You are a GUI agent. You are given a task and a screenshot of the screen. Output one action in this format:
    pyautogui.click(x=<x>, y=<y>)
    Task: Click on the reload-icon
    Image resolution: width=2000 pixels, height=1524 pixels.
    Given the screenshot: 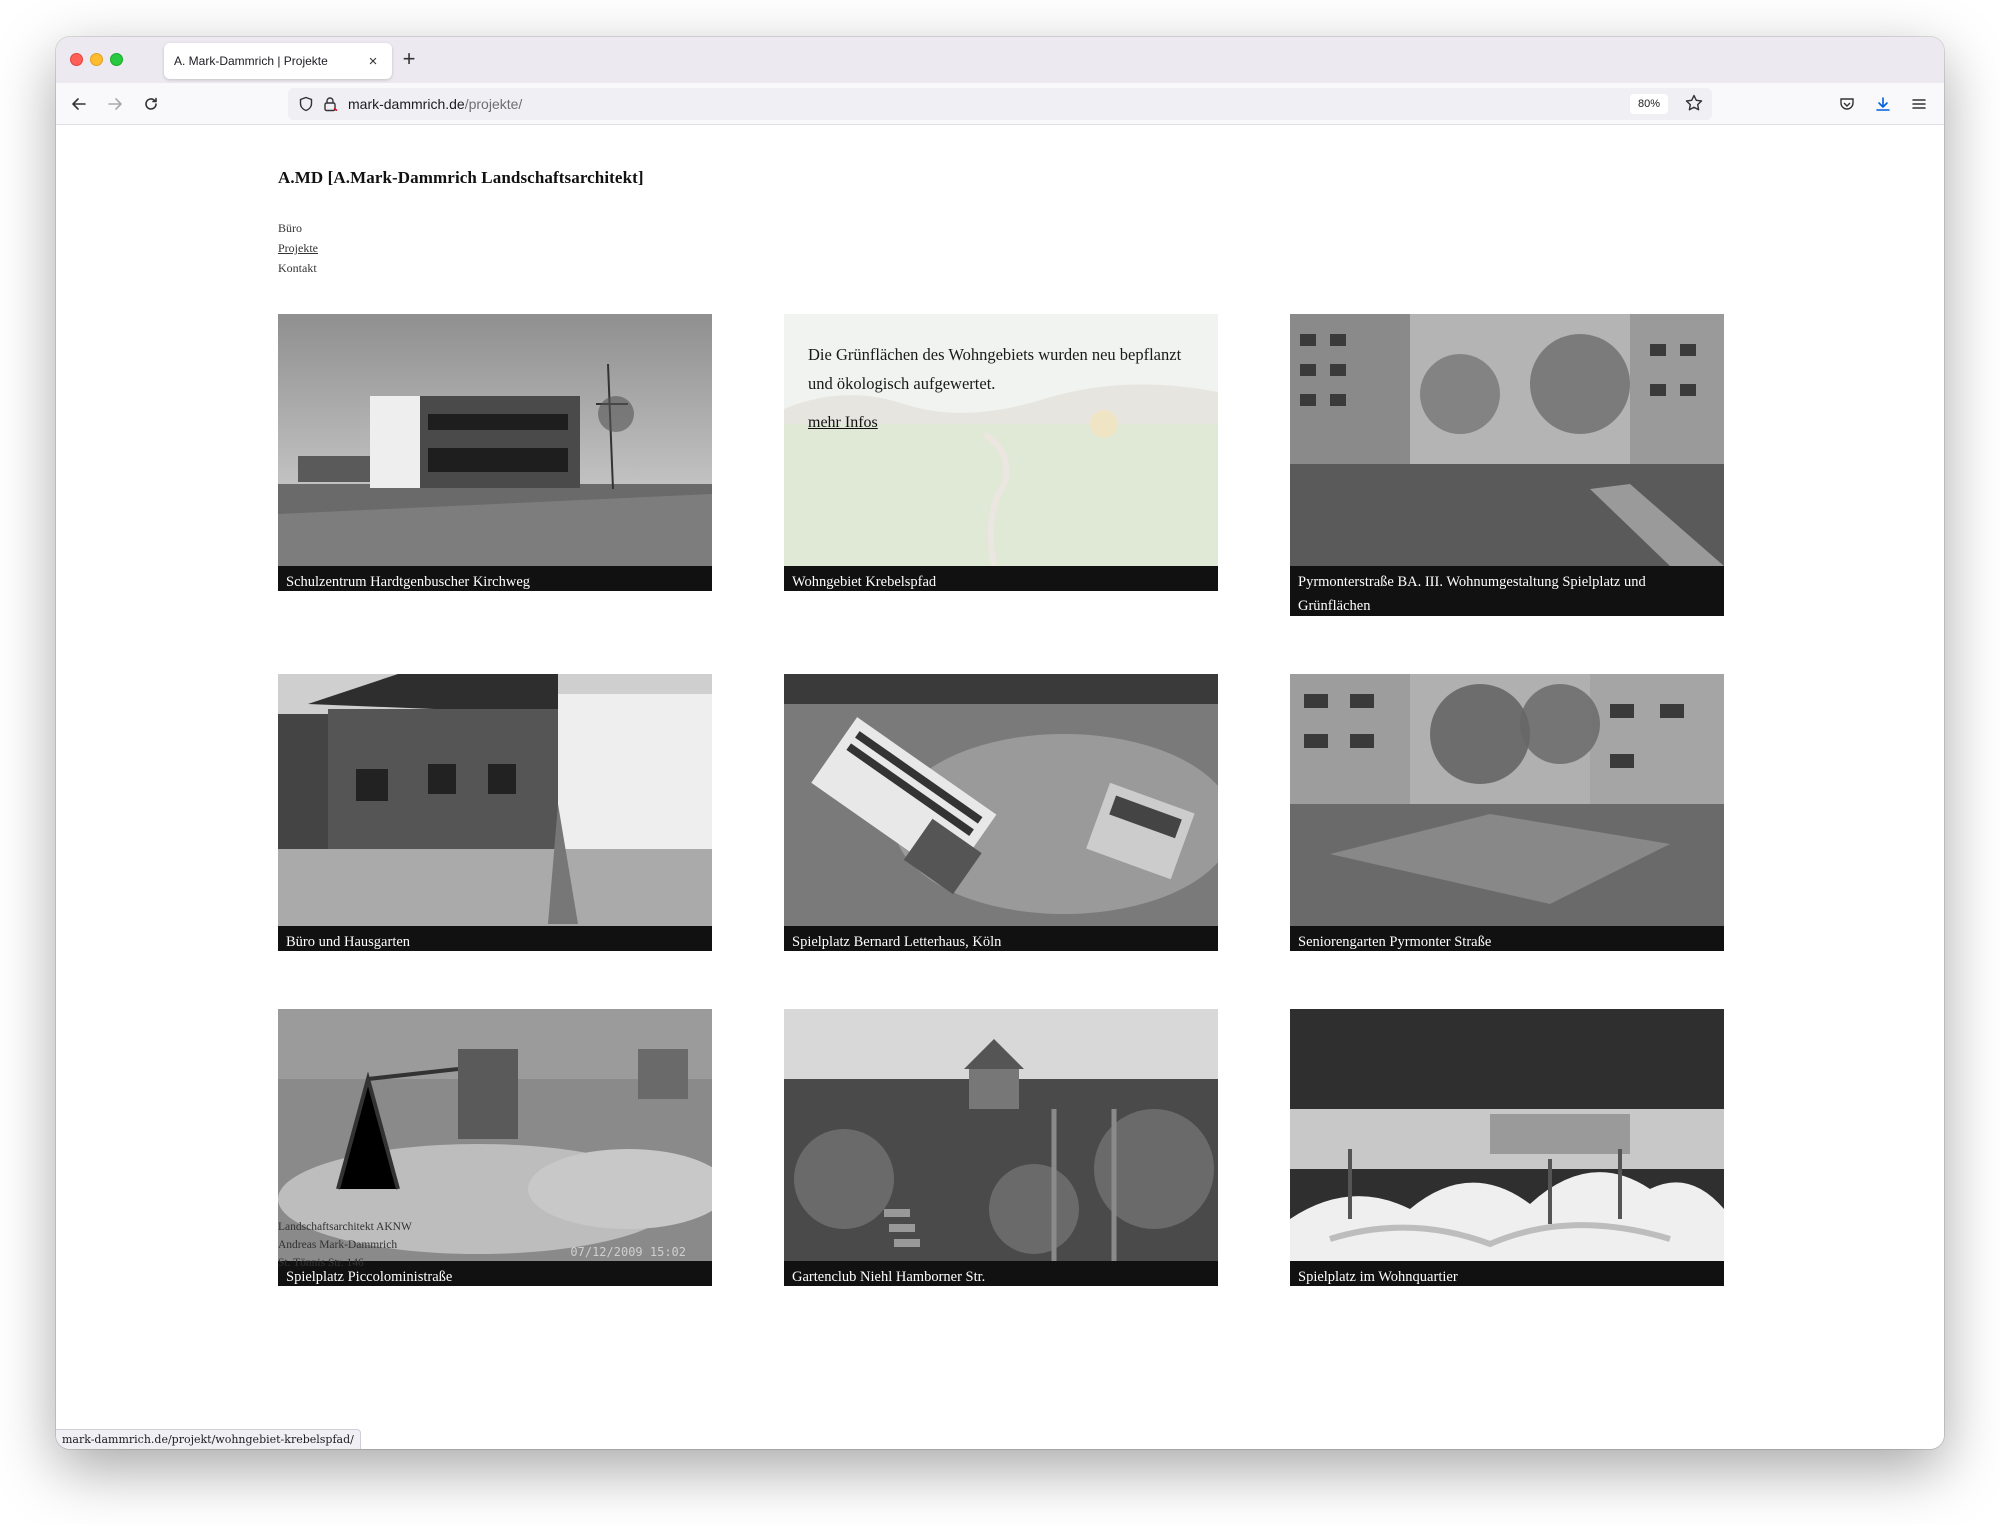 What is the action you would take?
    pyautogui.click(x=151, y=103)
    